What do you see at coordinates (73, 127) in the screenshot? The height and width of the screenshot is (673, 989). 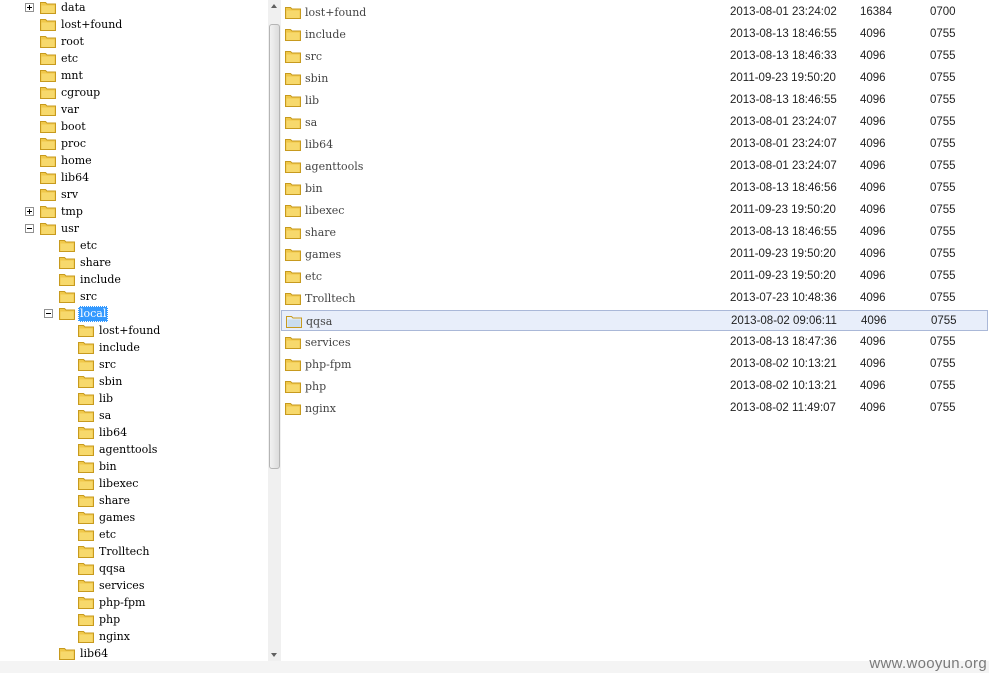 I see `tree-node-label: boot` at bounding box center [73, 127].